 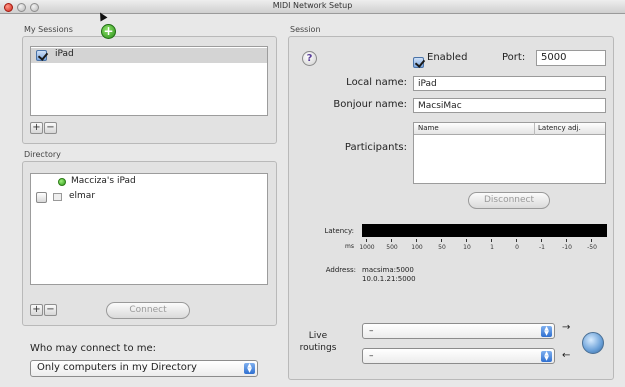 What do you see at coordinates (447, 57) in the screenshot?
I see `enabled-label: Enabled` at bounding box center [447, 57].